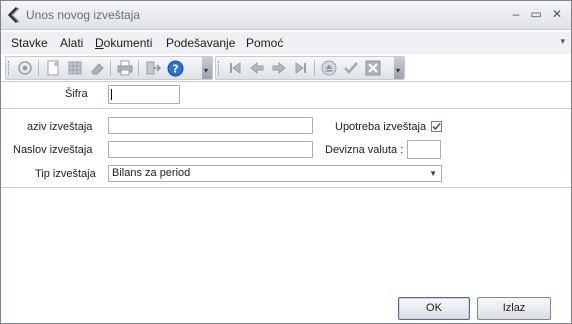 This screenshot has height=324, width=572. I want to click on menu-overflow-icon: ▾, so click(562, 41).